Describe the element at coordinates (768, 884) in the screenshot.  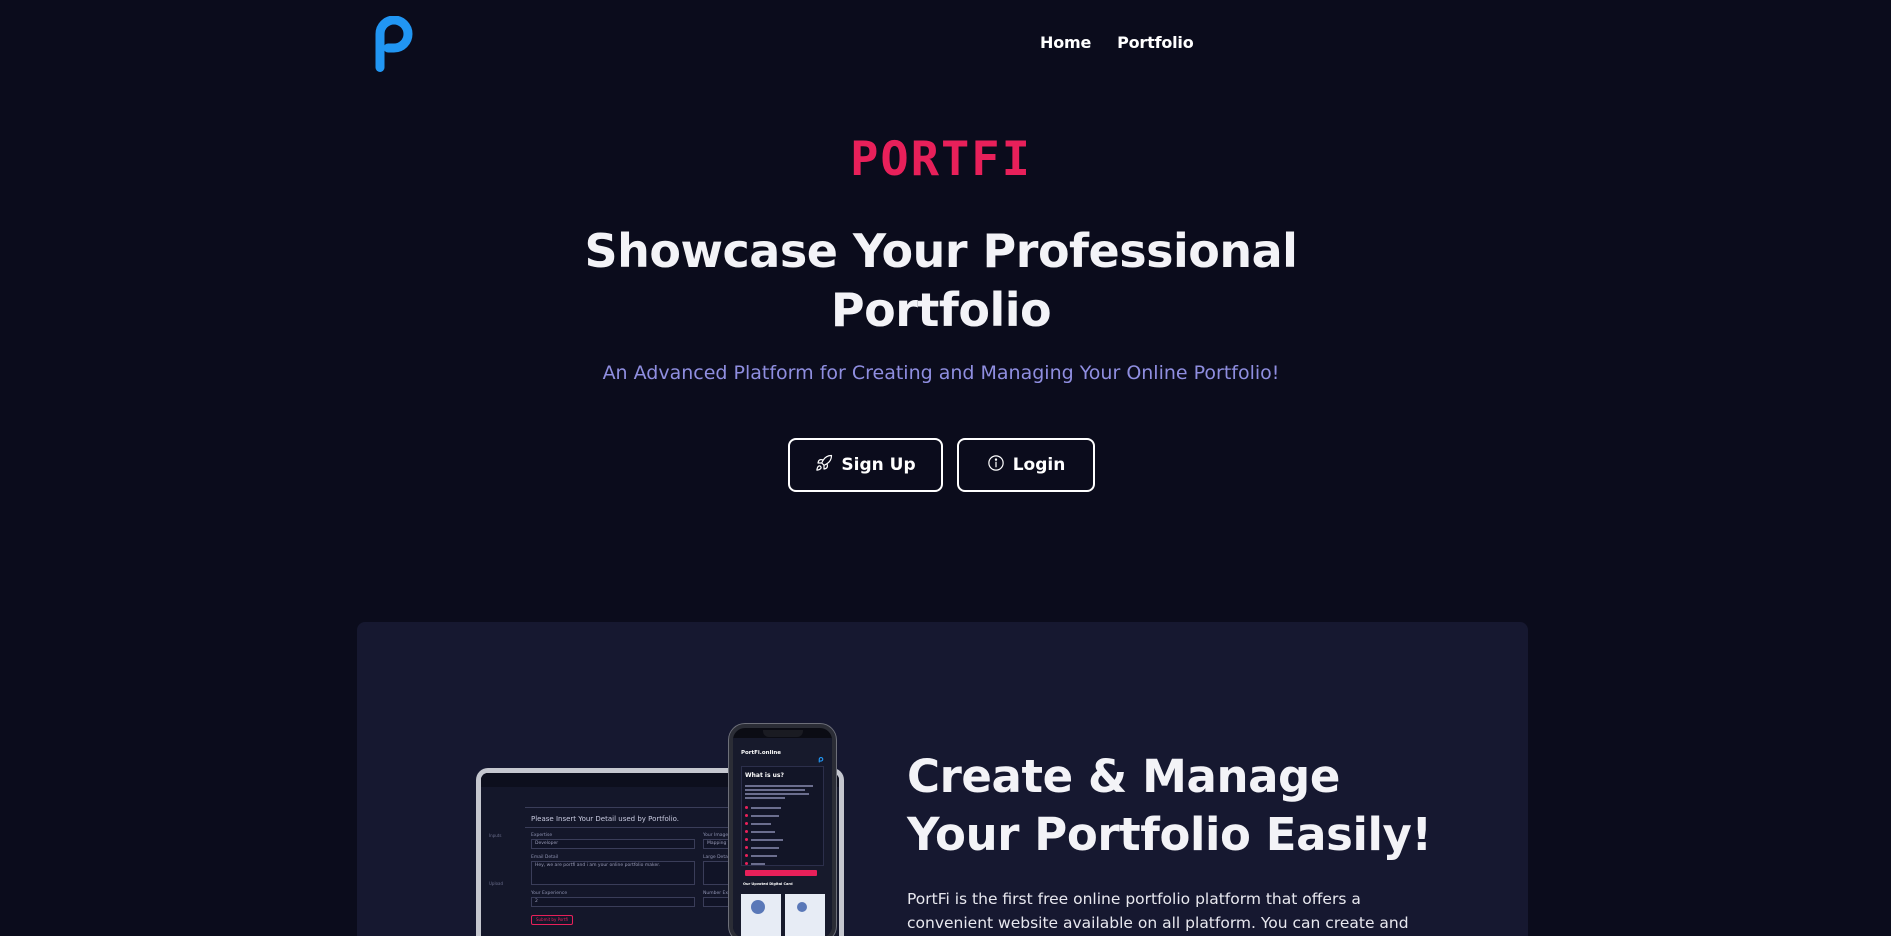
I see `phone-footer-label: Our Upvoted Digital Card` at that location.